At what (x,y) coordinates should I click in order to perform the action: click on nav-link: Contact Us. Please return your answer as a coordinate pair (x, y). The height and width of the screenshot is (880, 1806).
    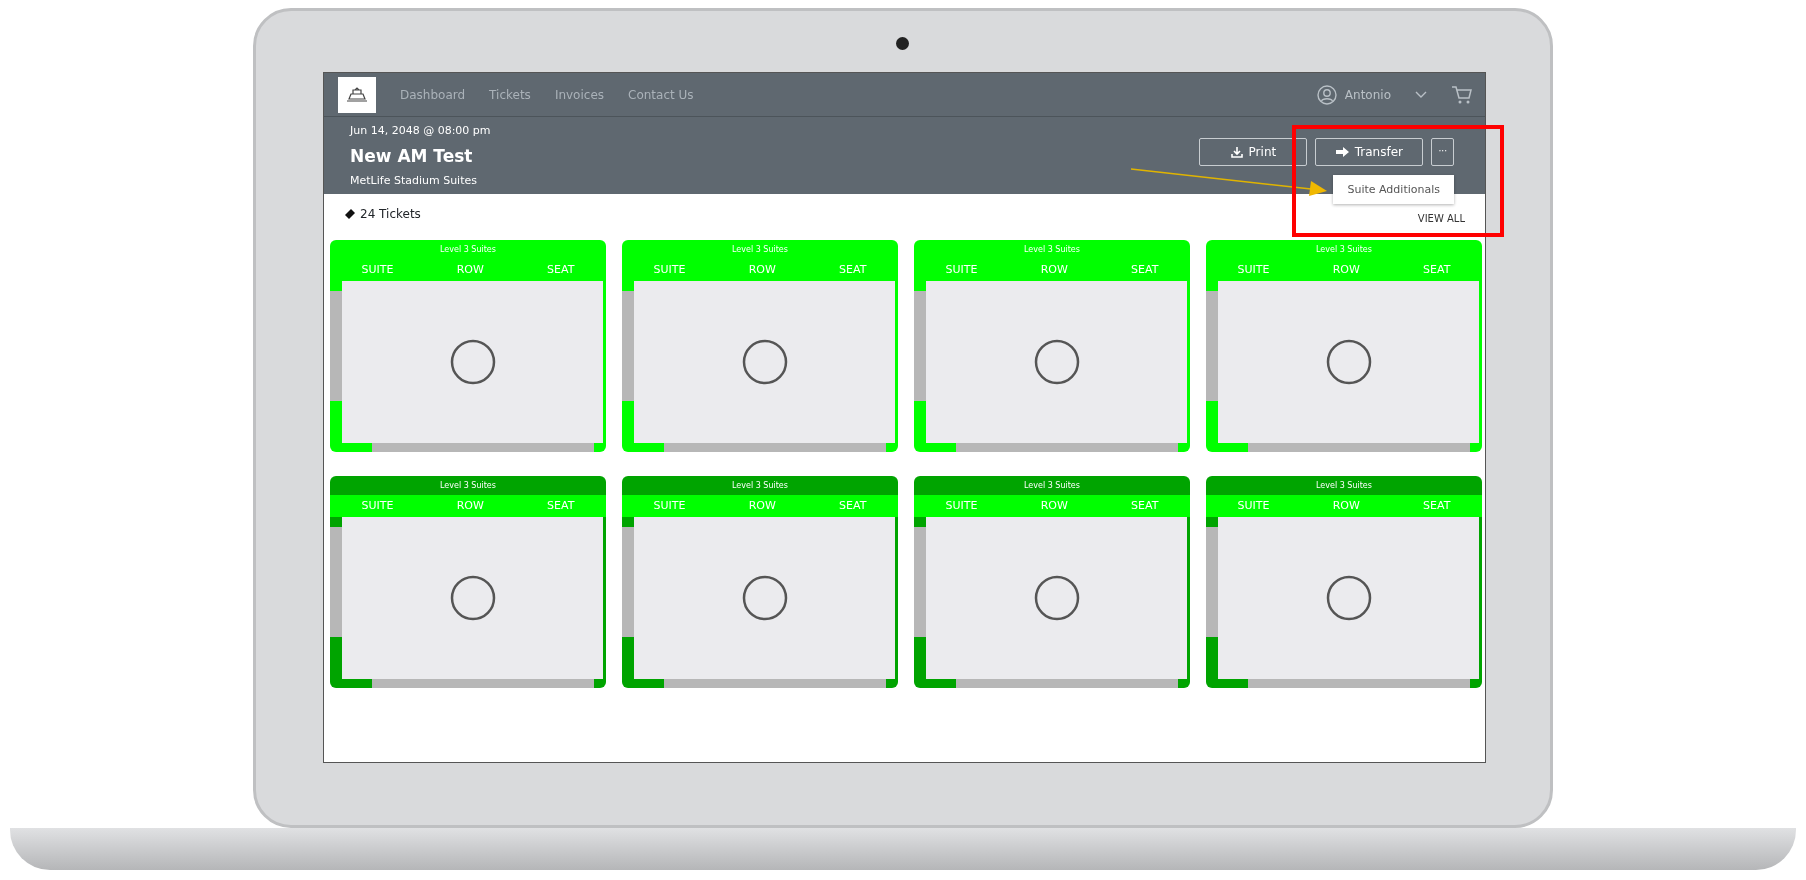
    Looking at the image, I should click on (661, 94).